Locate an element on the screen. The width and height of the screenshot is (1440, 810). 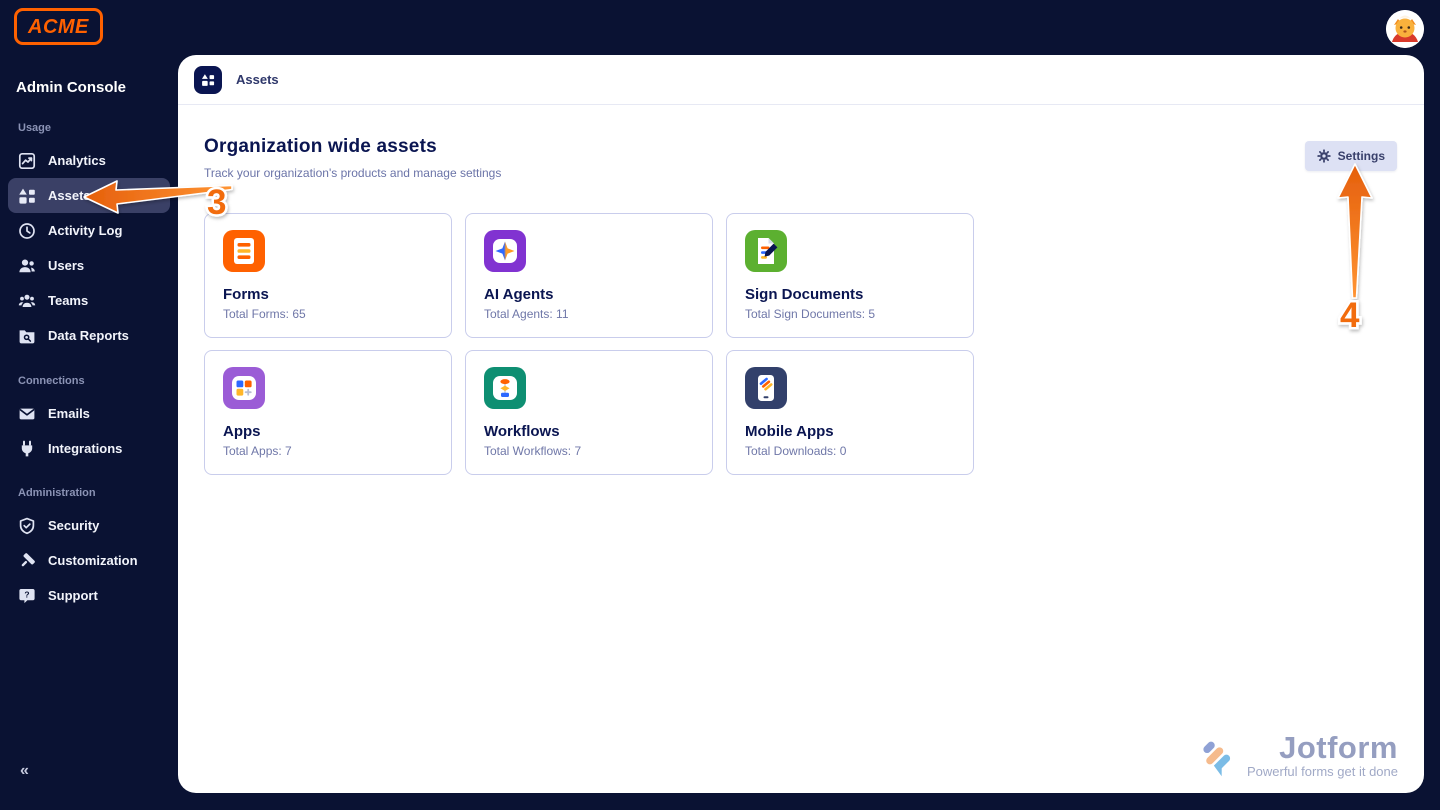
sidebar-item-label: Security is located at coordinates (74, 525).